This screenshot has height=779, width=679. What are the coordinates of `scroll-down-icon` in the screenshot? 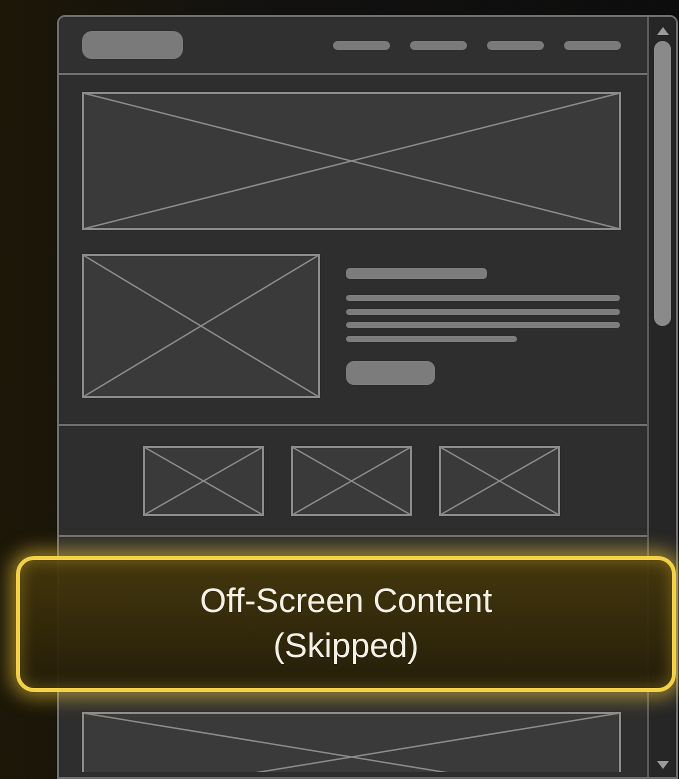 It's located at (662, 765).